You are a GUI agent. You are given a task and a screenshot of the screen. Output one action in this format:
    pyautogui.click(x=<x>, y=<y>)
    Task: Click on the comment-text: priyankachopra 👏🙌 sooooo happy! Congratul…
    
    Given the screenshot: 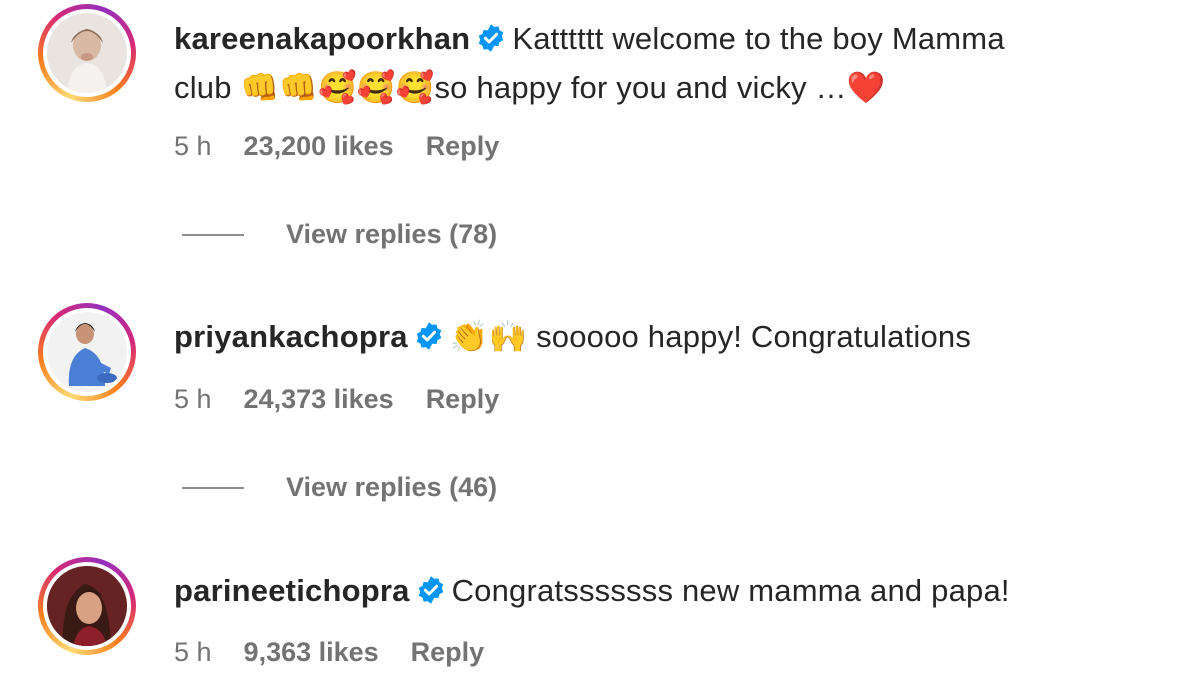 What is the action you would take?
    pyautogui.click(x=674, y=338)
    